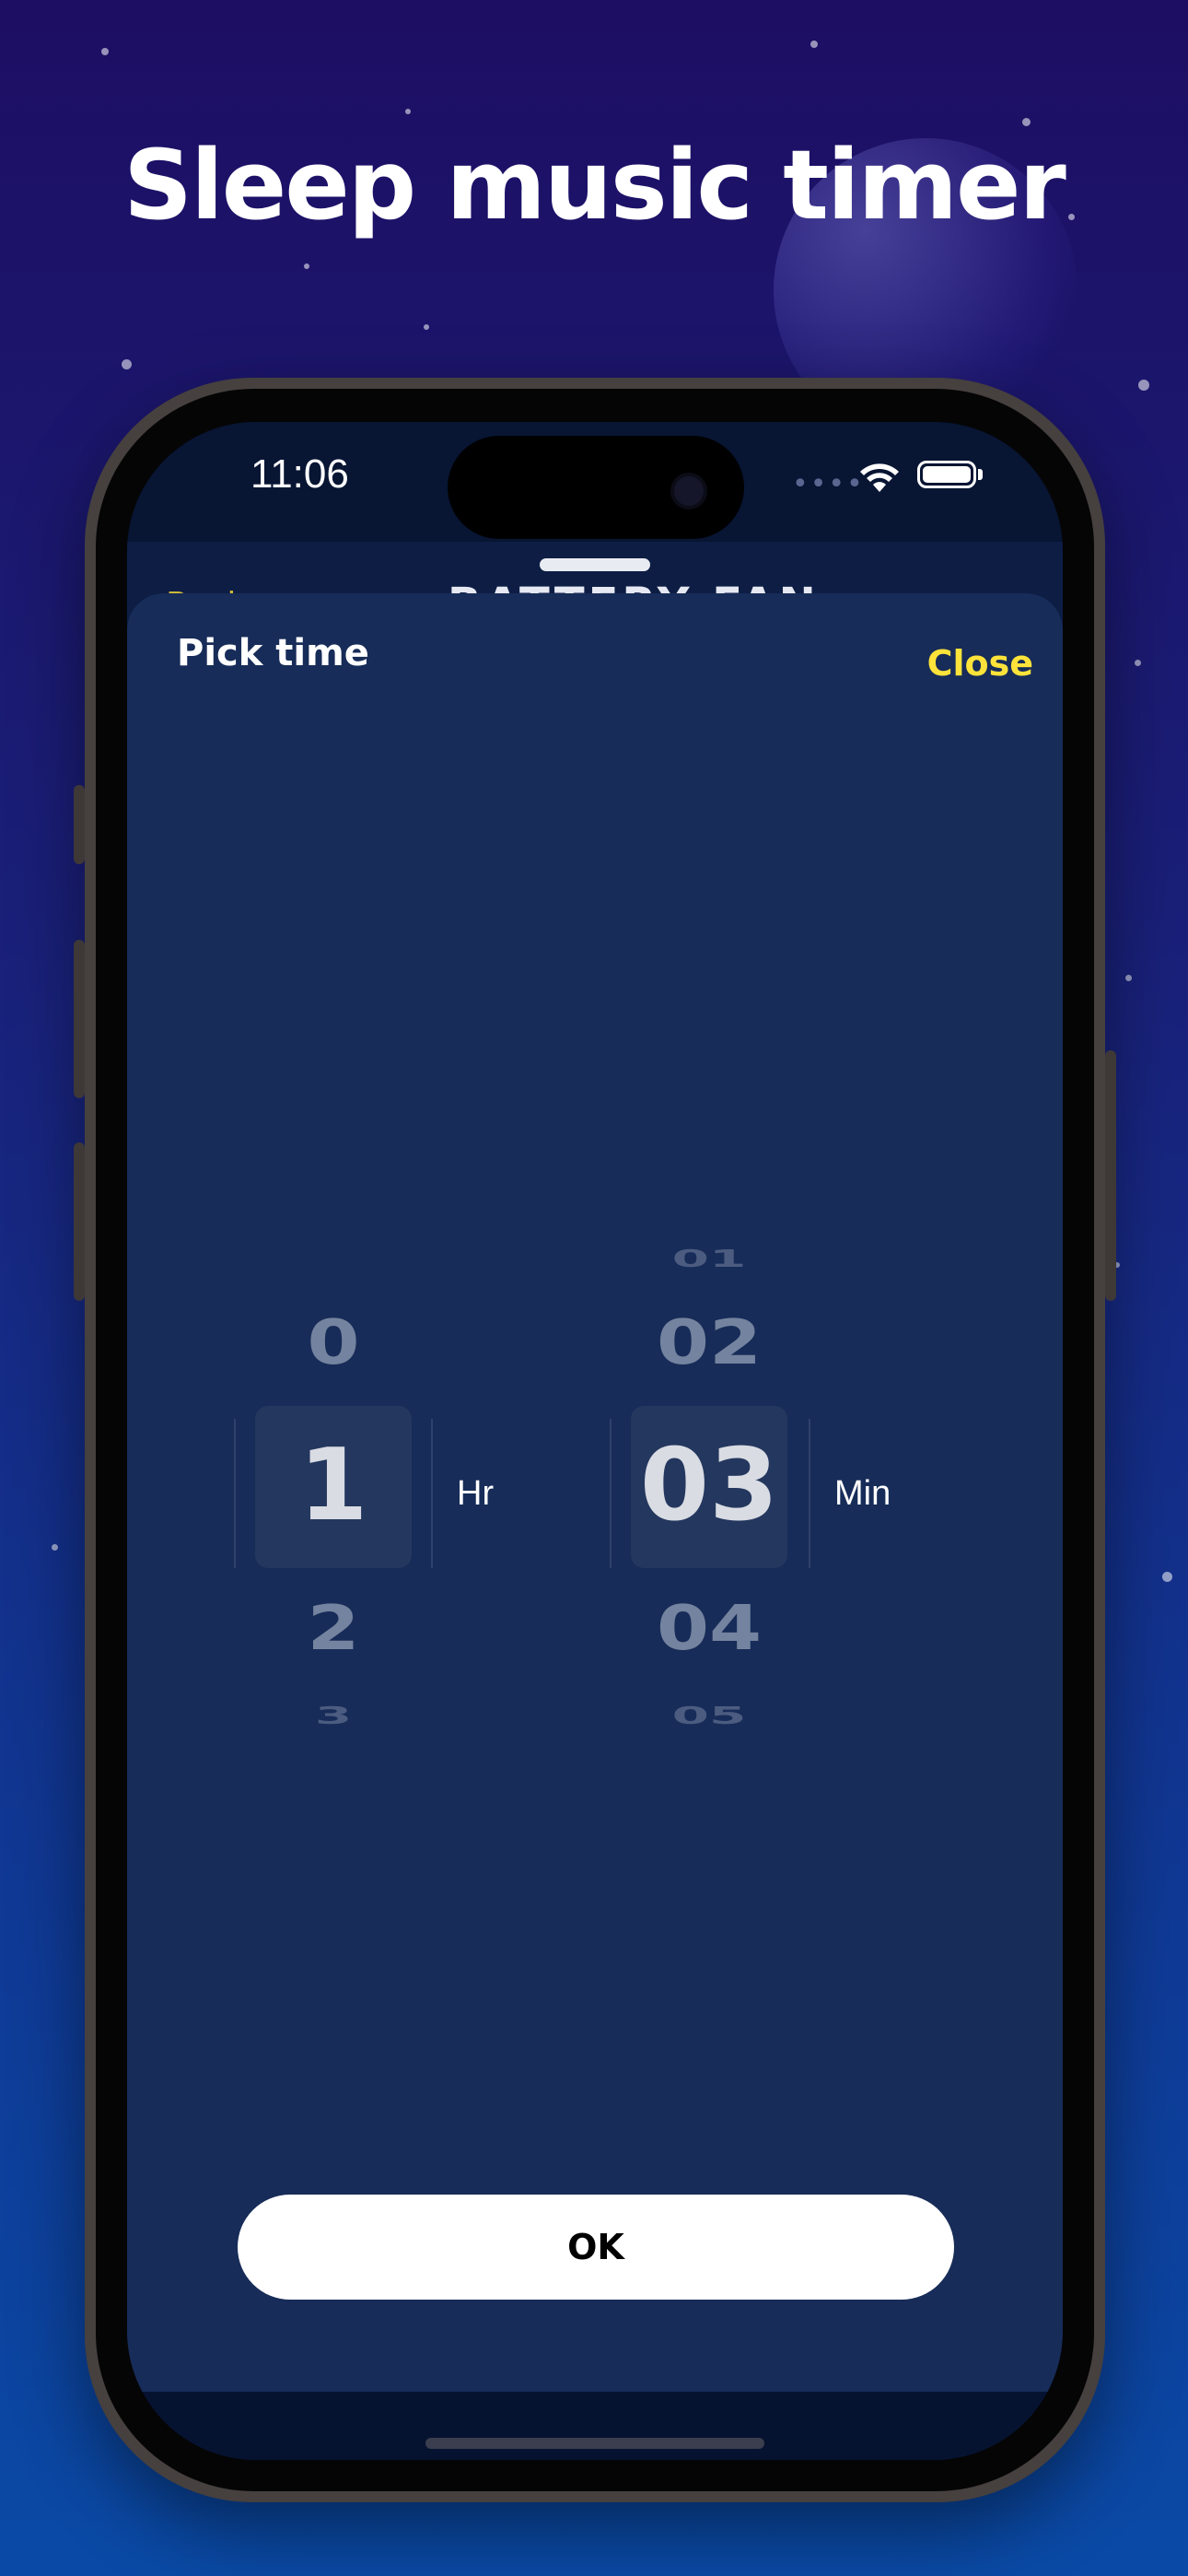  Describe the element at coordinates (980, 663) in the screenshot. I see `close-button: Close` at that location.